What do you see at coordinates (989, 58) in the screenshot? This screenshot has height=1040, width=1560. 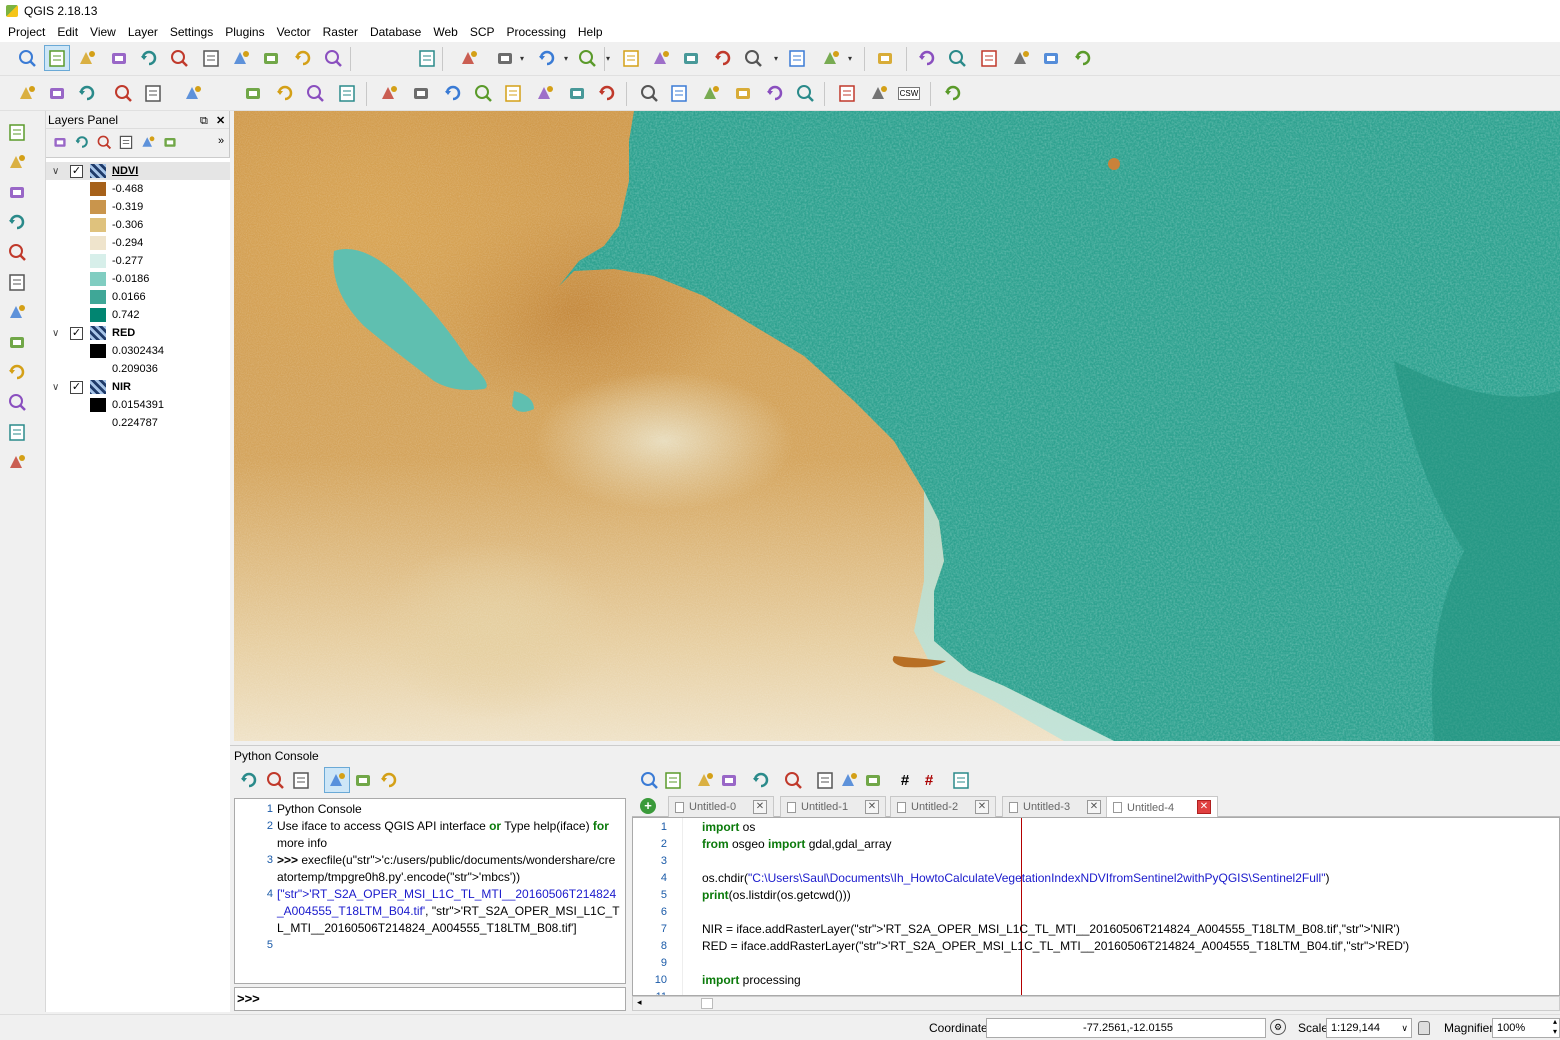 I see `save-project-icon` at bounding box center [989, 58].